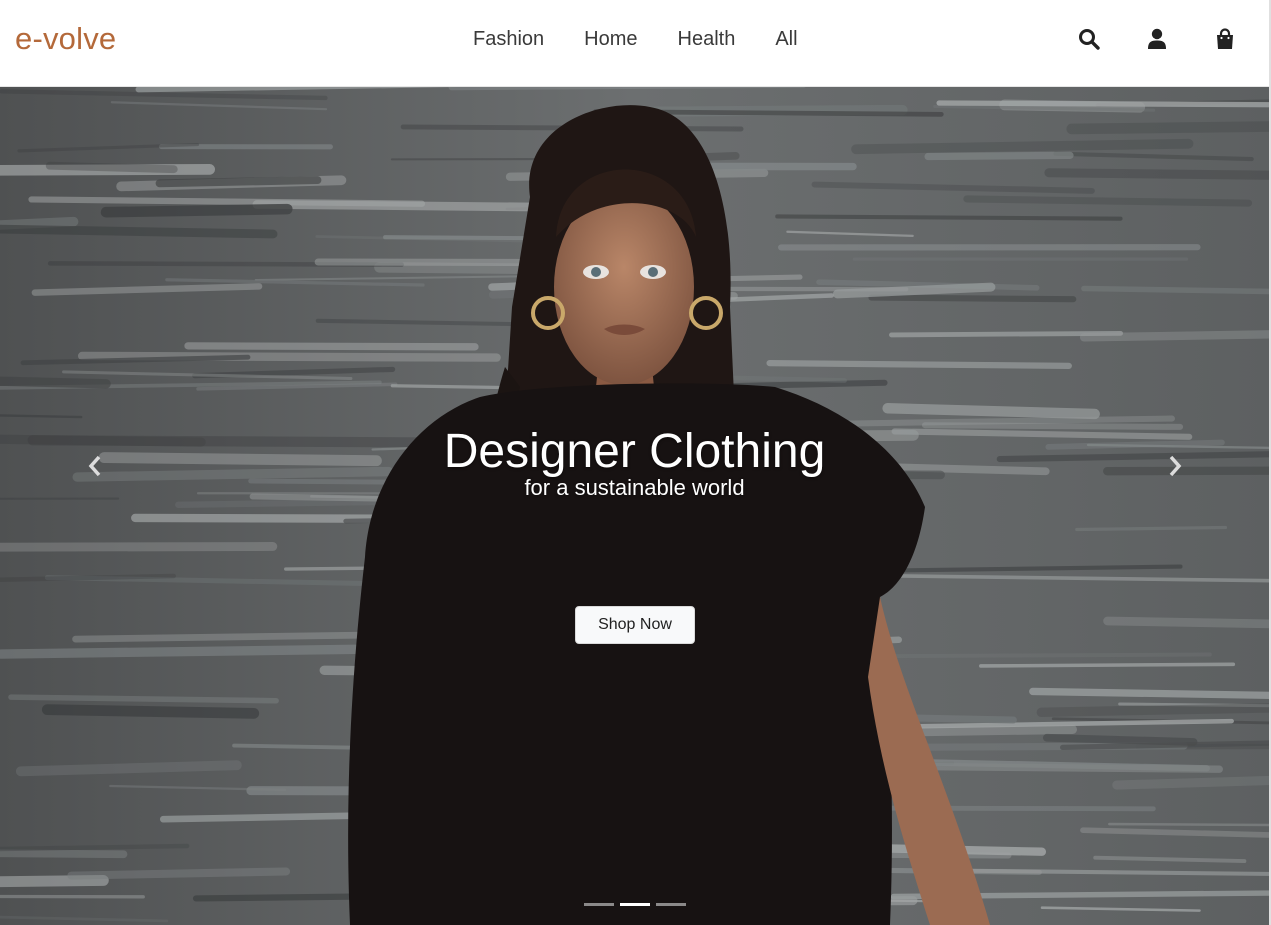  I want to click on carousel-next-arrow, so click(1175, 466).